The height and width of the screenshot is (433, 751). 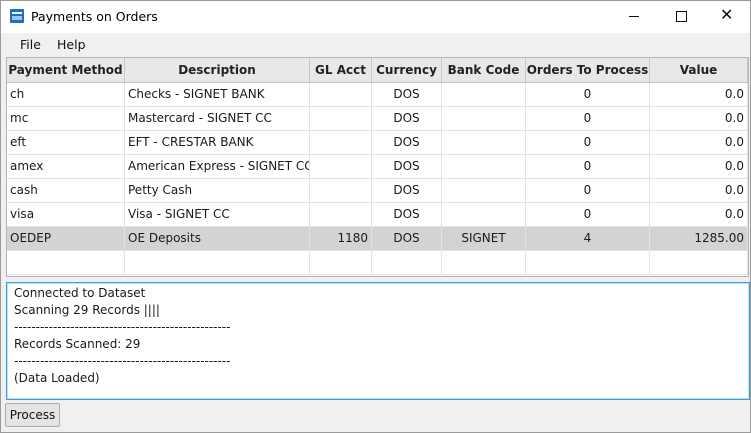 I want to click on cell-description: Mastercard - SIGNET CC, so click(x=217, y=118).